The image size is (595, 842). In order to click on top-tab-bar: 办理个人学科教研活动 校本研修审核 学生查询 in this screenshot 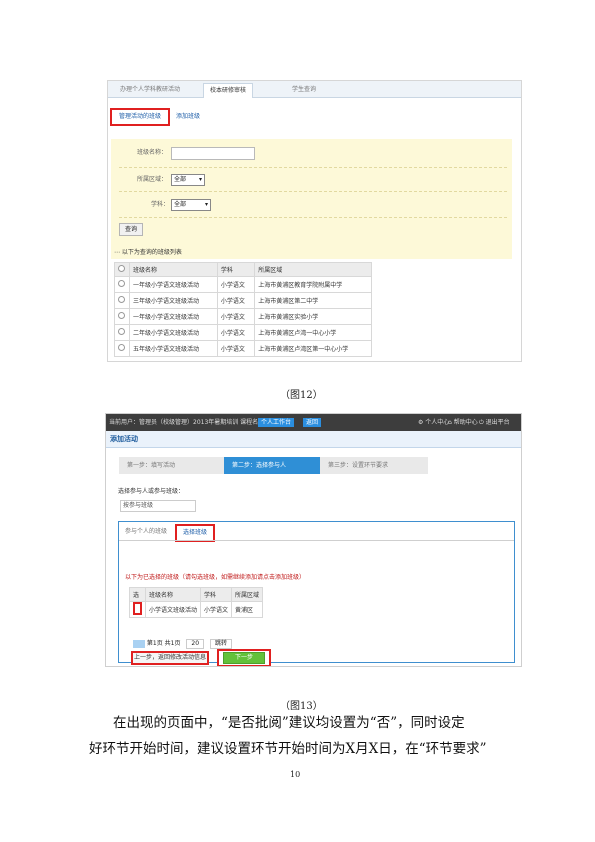, I will do `click(314, 89)`.